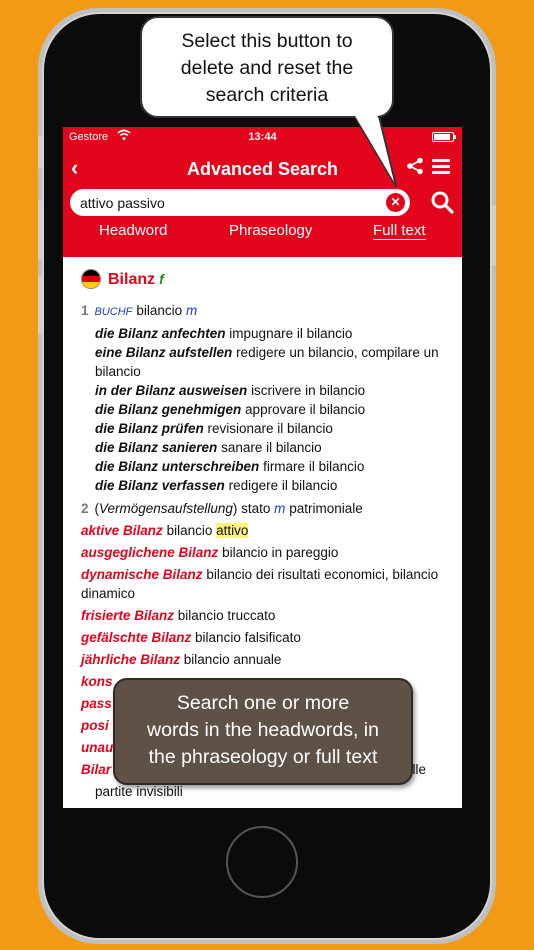 This screenshot has width=534, height=950. I want to click on search-hit-highlight: attivo, so click(232, 530).